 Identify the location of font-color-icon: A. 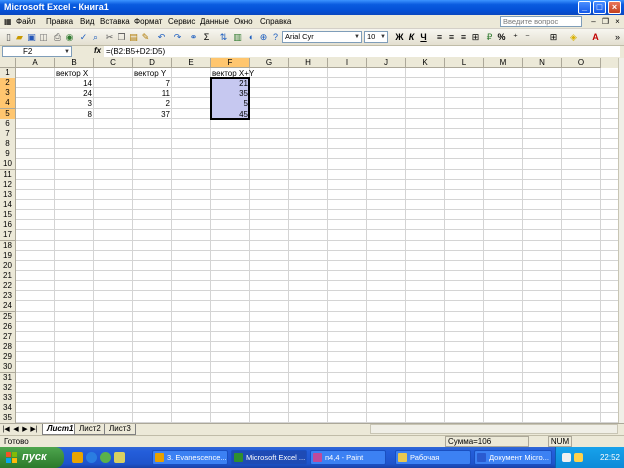
(595, 37).